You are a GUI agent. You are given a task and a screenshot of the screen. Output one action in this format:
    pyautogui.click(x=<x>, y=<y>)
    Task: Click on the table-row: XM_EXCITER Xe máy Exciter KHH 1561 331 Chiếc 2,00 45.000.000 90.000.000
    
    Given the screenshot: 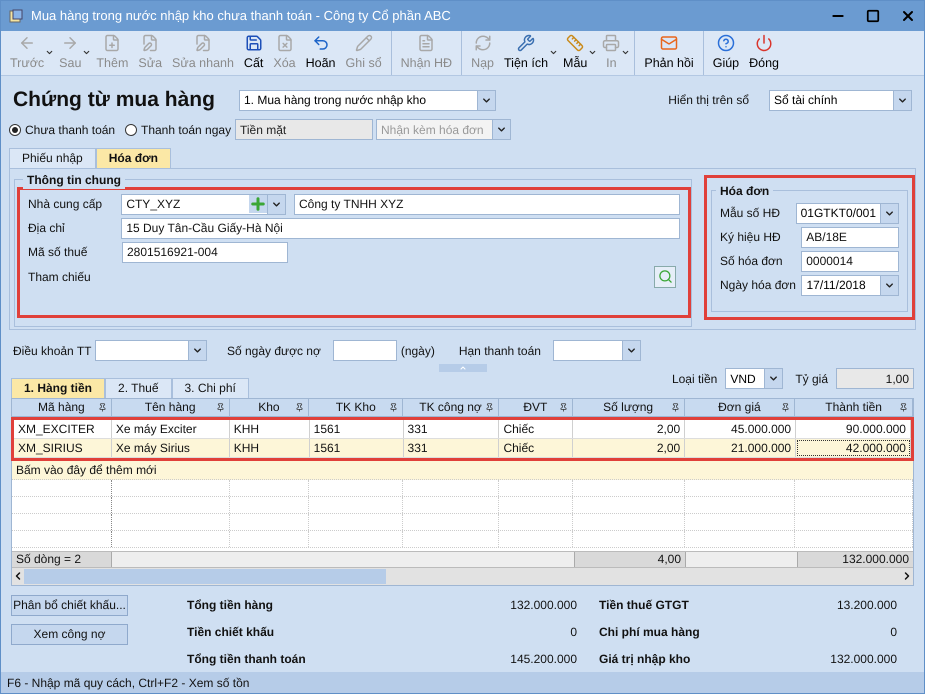 What is the action you would take?
    pyautogui.click(x=462, y=429)
    